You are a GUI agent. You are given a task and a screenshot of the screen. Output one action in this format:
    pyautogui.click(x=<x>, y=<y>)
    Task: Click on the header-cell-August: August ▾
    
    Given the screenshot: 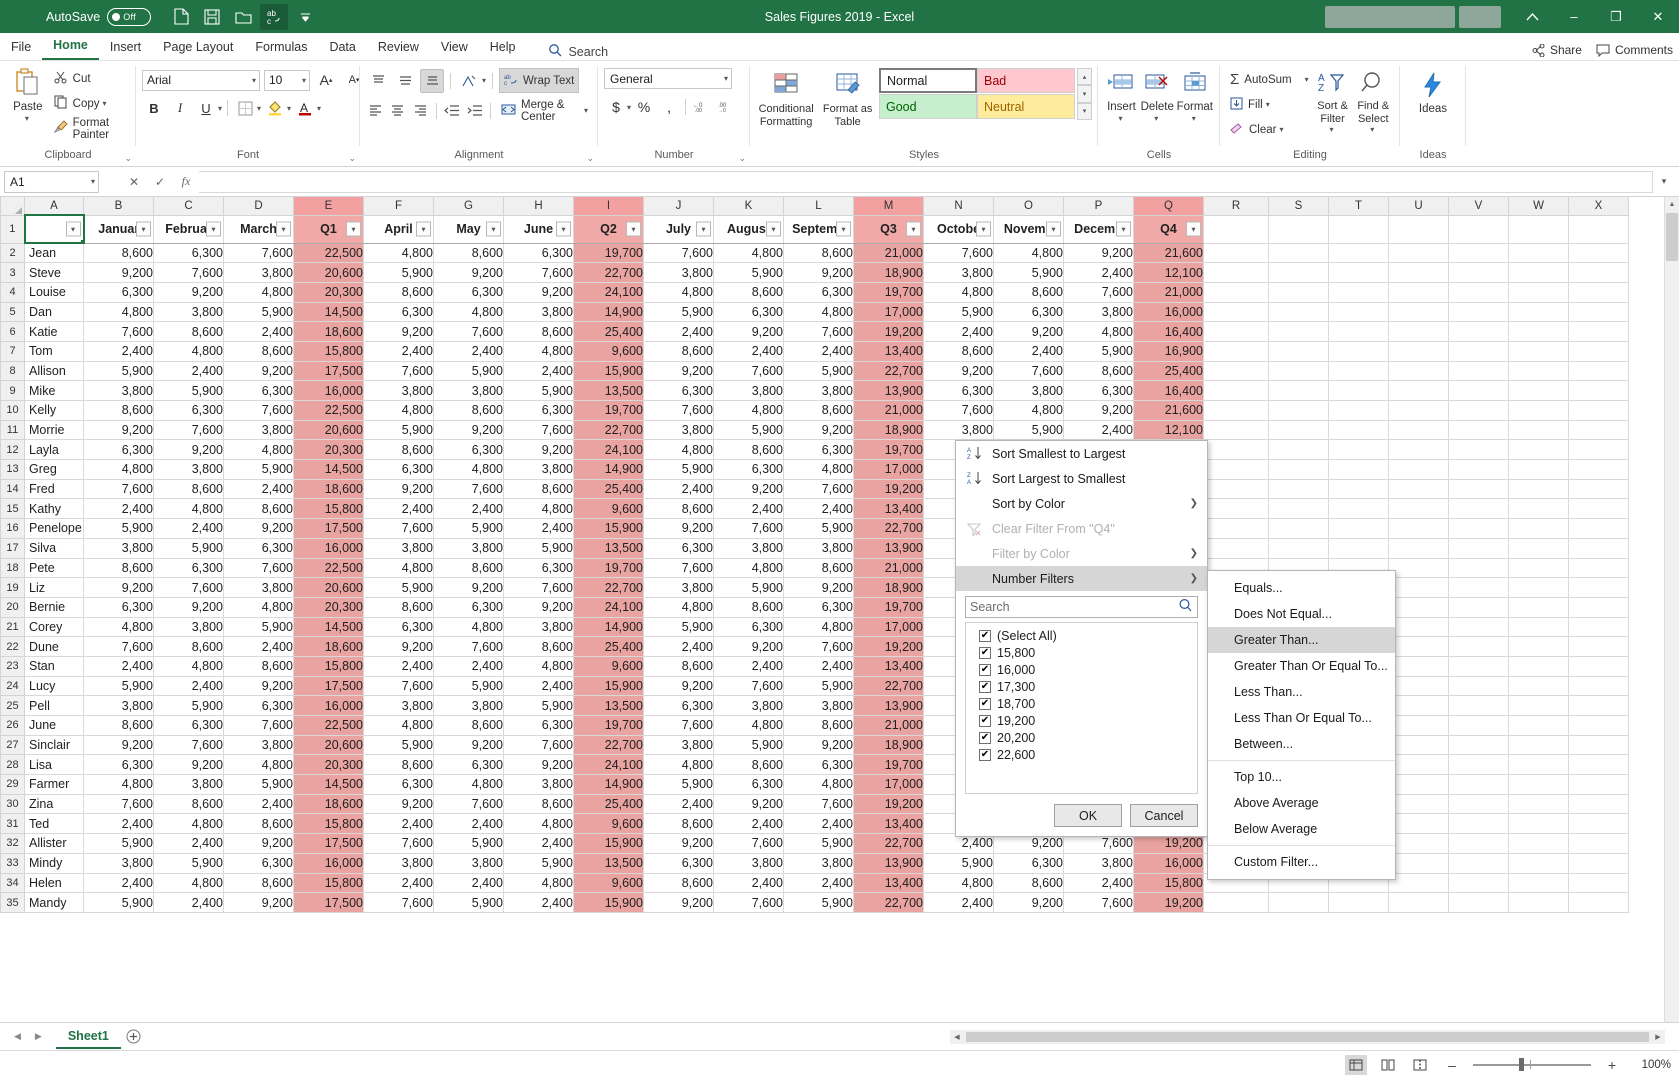 What is the action you would take?
    pyautogui.click(x=748, y=229)
    